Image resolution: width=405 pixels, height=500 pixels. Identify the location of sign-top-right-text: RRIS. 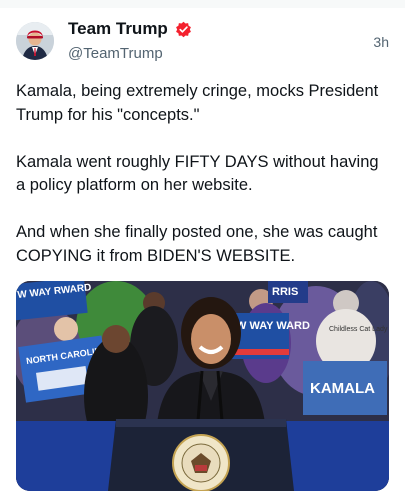
(285, 292).